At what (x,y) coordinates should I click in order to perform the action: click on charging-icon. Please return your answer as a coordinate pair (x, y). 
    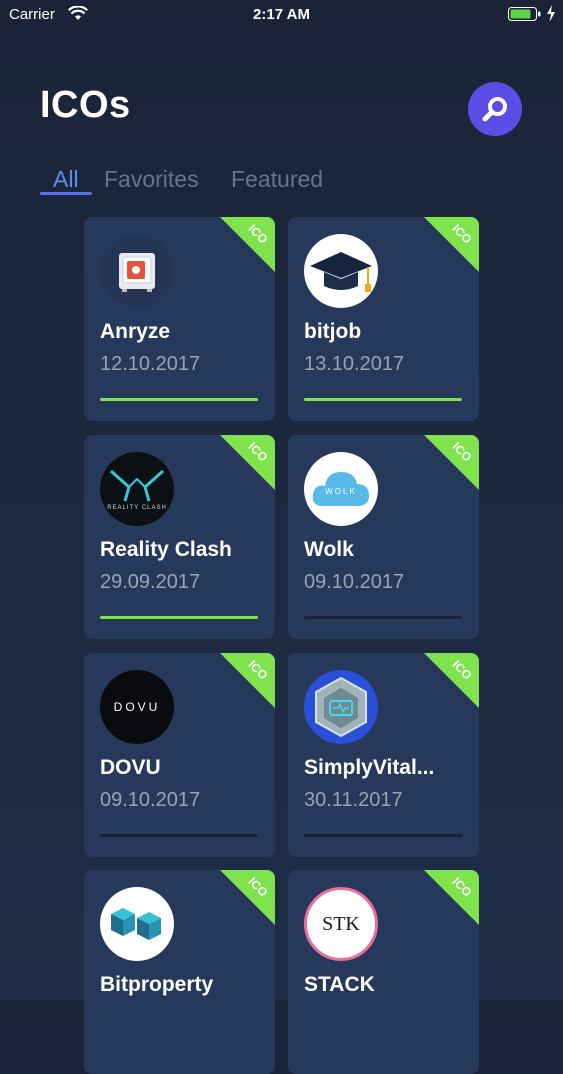
    Looking at the image, I should click on (551, 13).